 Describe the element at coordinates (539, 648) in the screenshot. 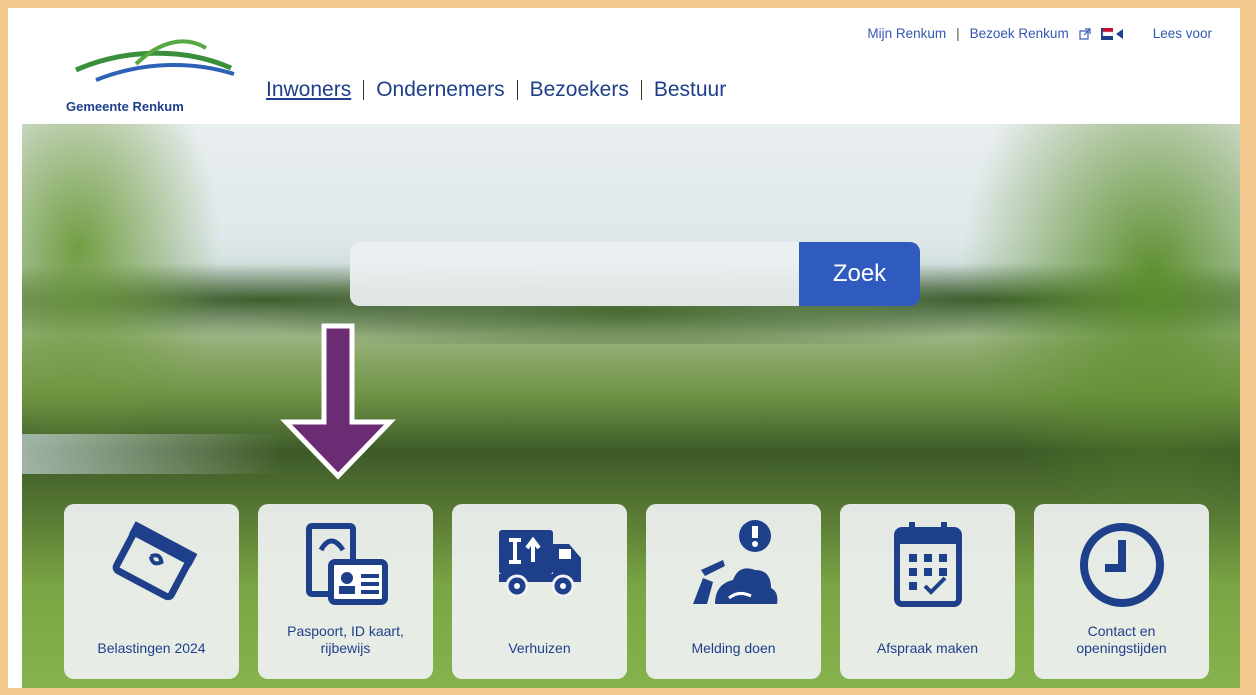

I see `tile-label: Verhuizen` at that location.